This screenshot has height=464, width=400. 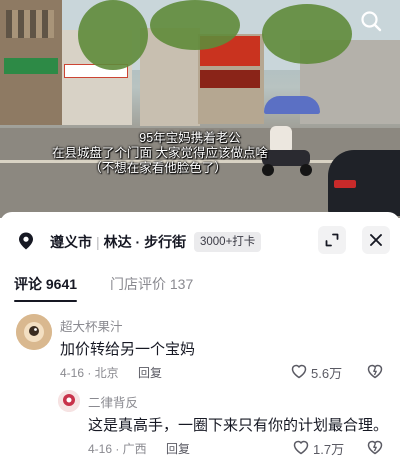 I want to click on location-place: 林达 · 步行街, so click(x=145, y=242).